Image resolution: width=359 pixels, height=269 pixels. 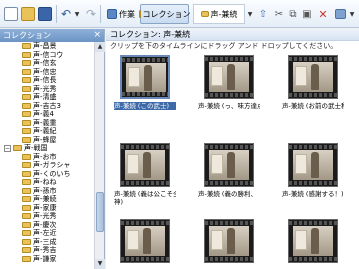 What do you see at coordinates (232, 35) in the screenshot?
I see `collection-contents-title: コレクション: 声-兼続` at bounding box center [232, 35].